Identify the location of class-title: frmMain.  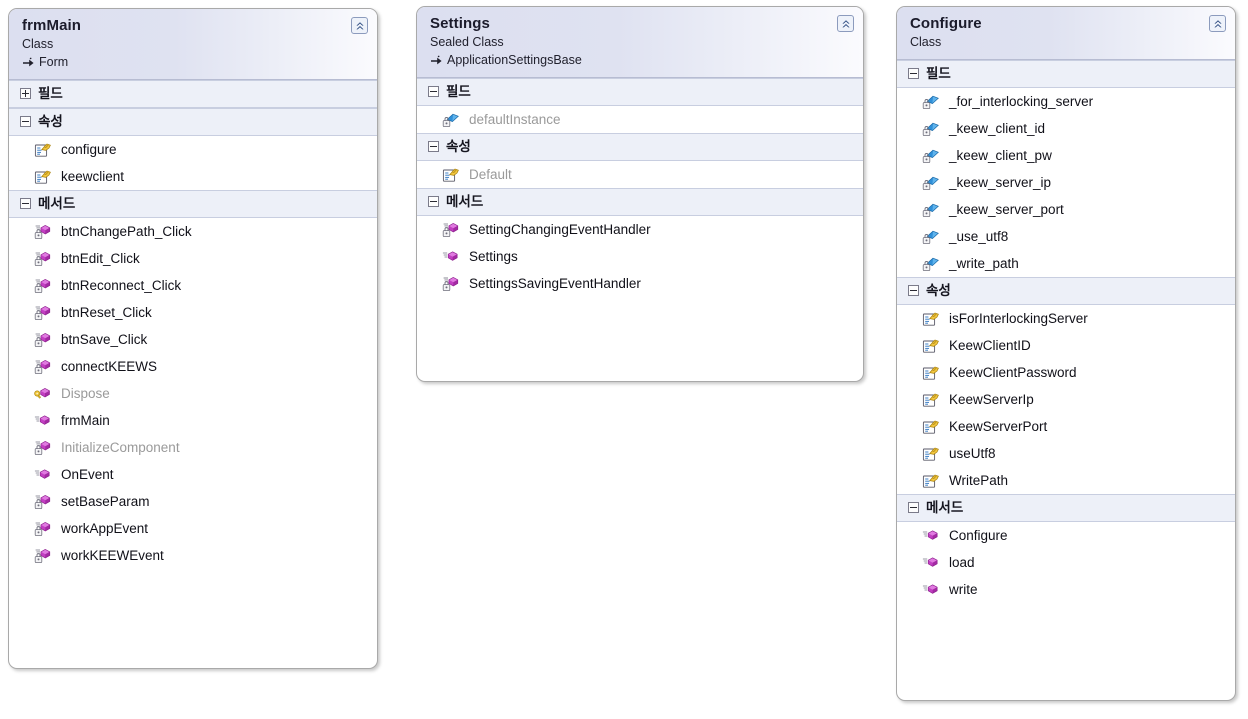
(52, 25).